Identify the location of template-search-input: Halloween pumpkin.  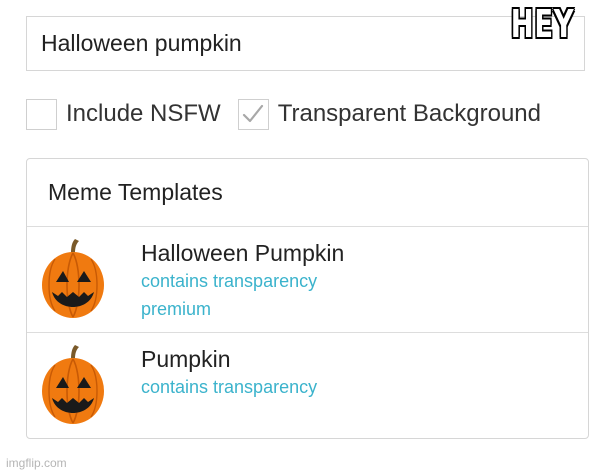
(305, 43).